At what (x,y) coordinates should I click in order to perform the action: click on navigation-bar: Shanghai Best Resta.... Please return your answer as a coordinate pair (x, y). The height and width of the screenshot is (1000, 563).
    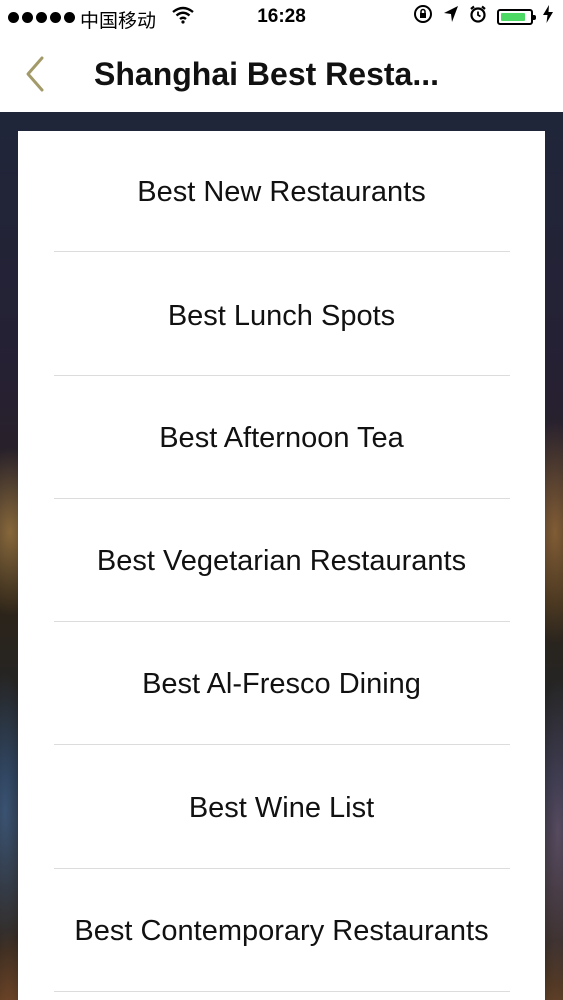
    Looking at the image, I should click on (281, 74).